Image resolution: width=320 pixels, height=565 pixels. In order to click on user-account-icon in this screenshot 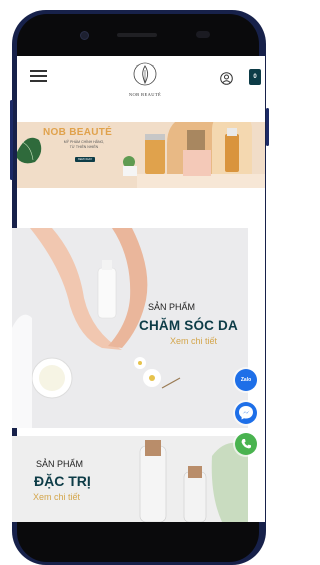, I will do `click(226, 78)`.